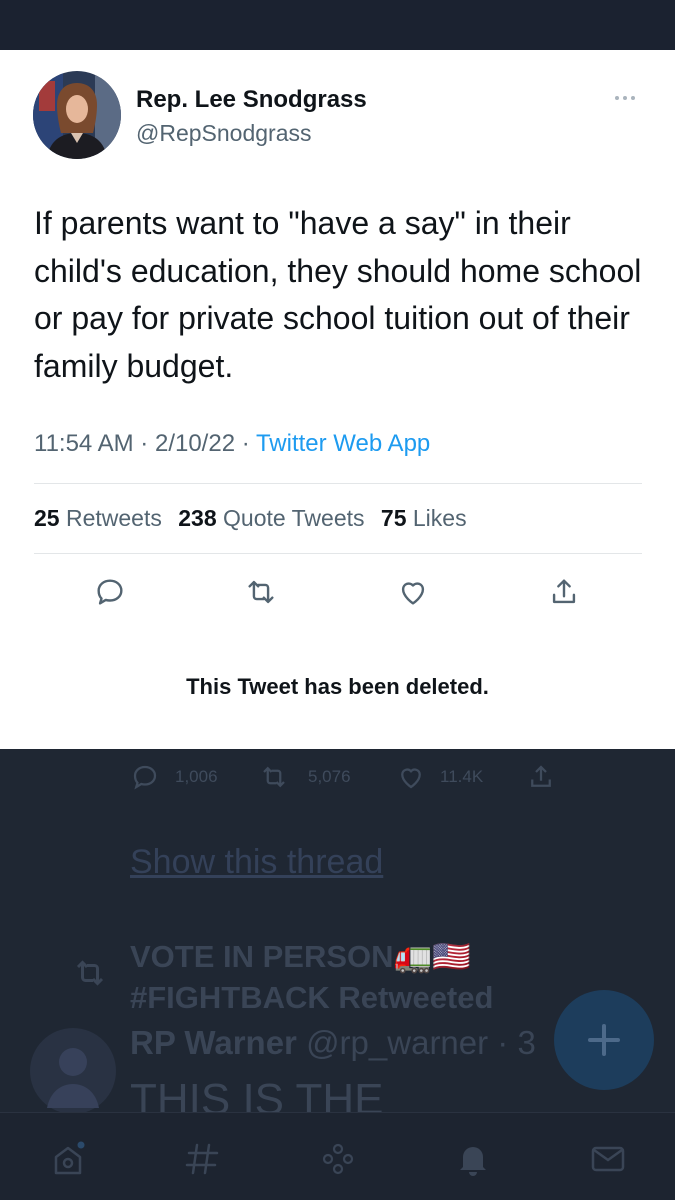  What do you see at coordinates (197, 518) in the screenshot?
I see `quote-count: 238` at bounding box center [197, 518].